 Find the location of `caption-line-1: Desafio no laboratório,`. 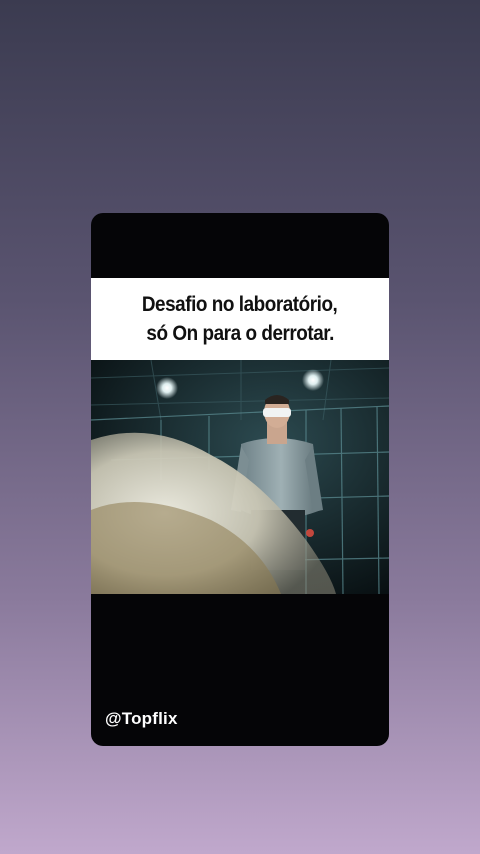

caption-line-1: Desafio no laboratório, is located at coordinates (240, 304).